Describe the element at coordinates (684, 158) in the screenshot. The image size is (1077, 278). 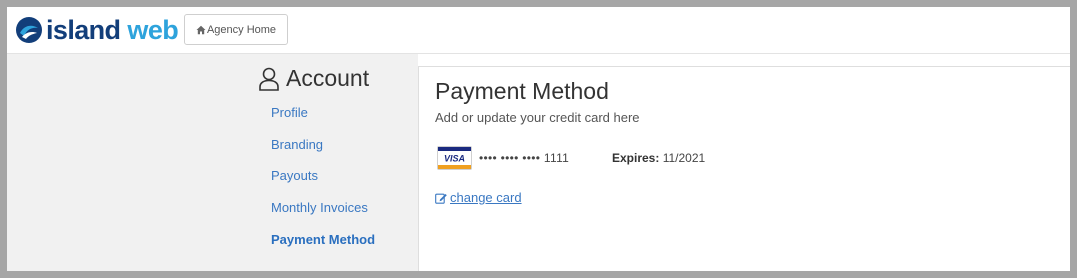
I see `expires-value: 11/2021` at that location.